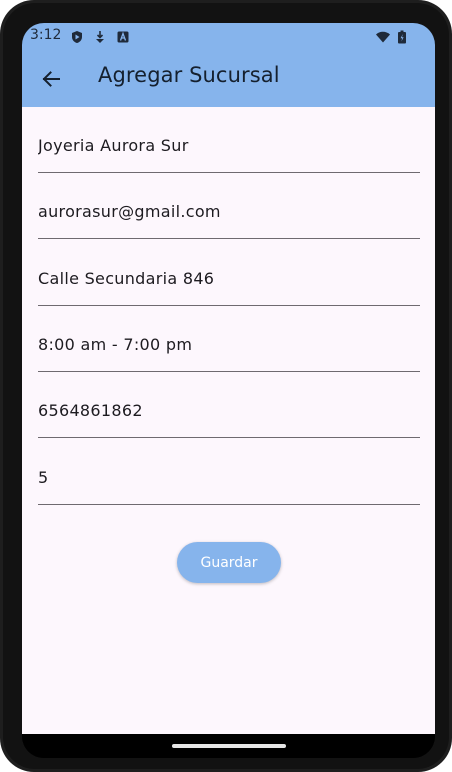 Image resolution: width=452 pixels, height=772 pixels. I want to click on wifi-icon, so click(383, 36).